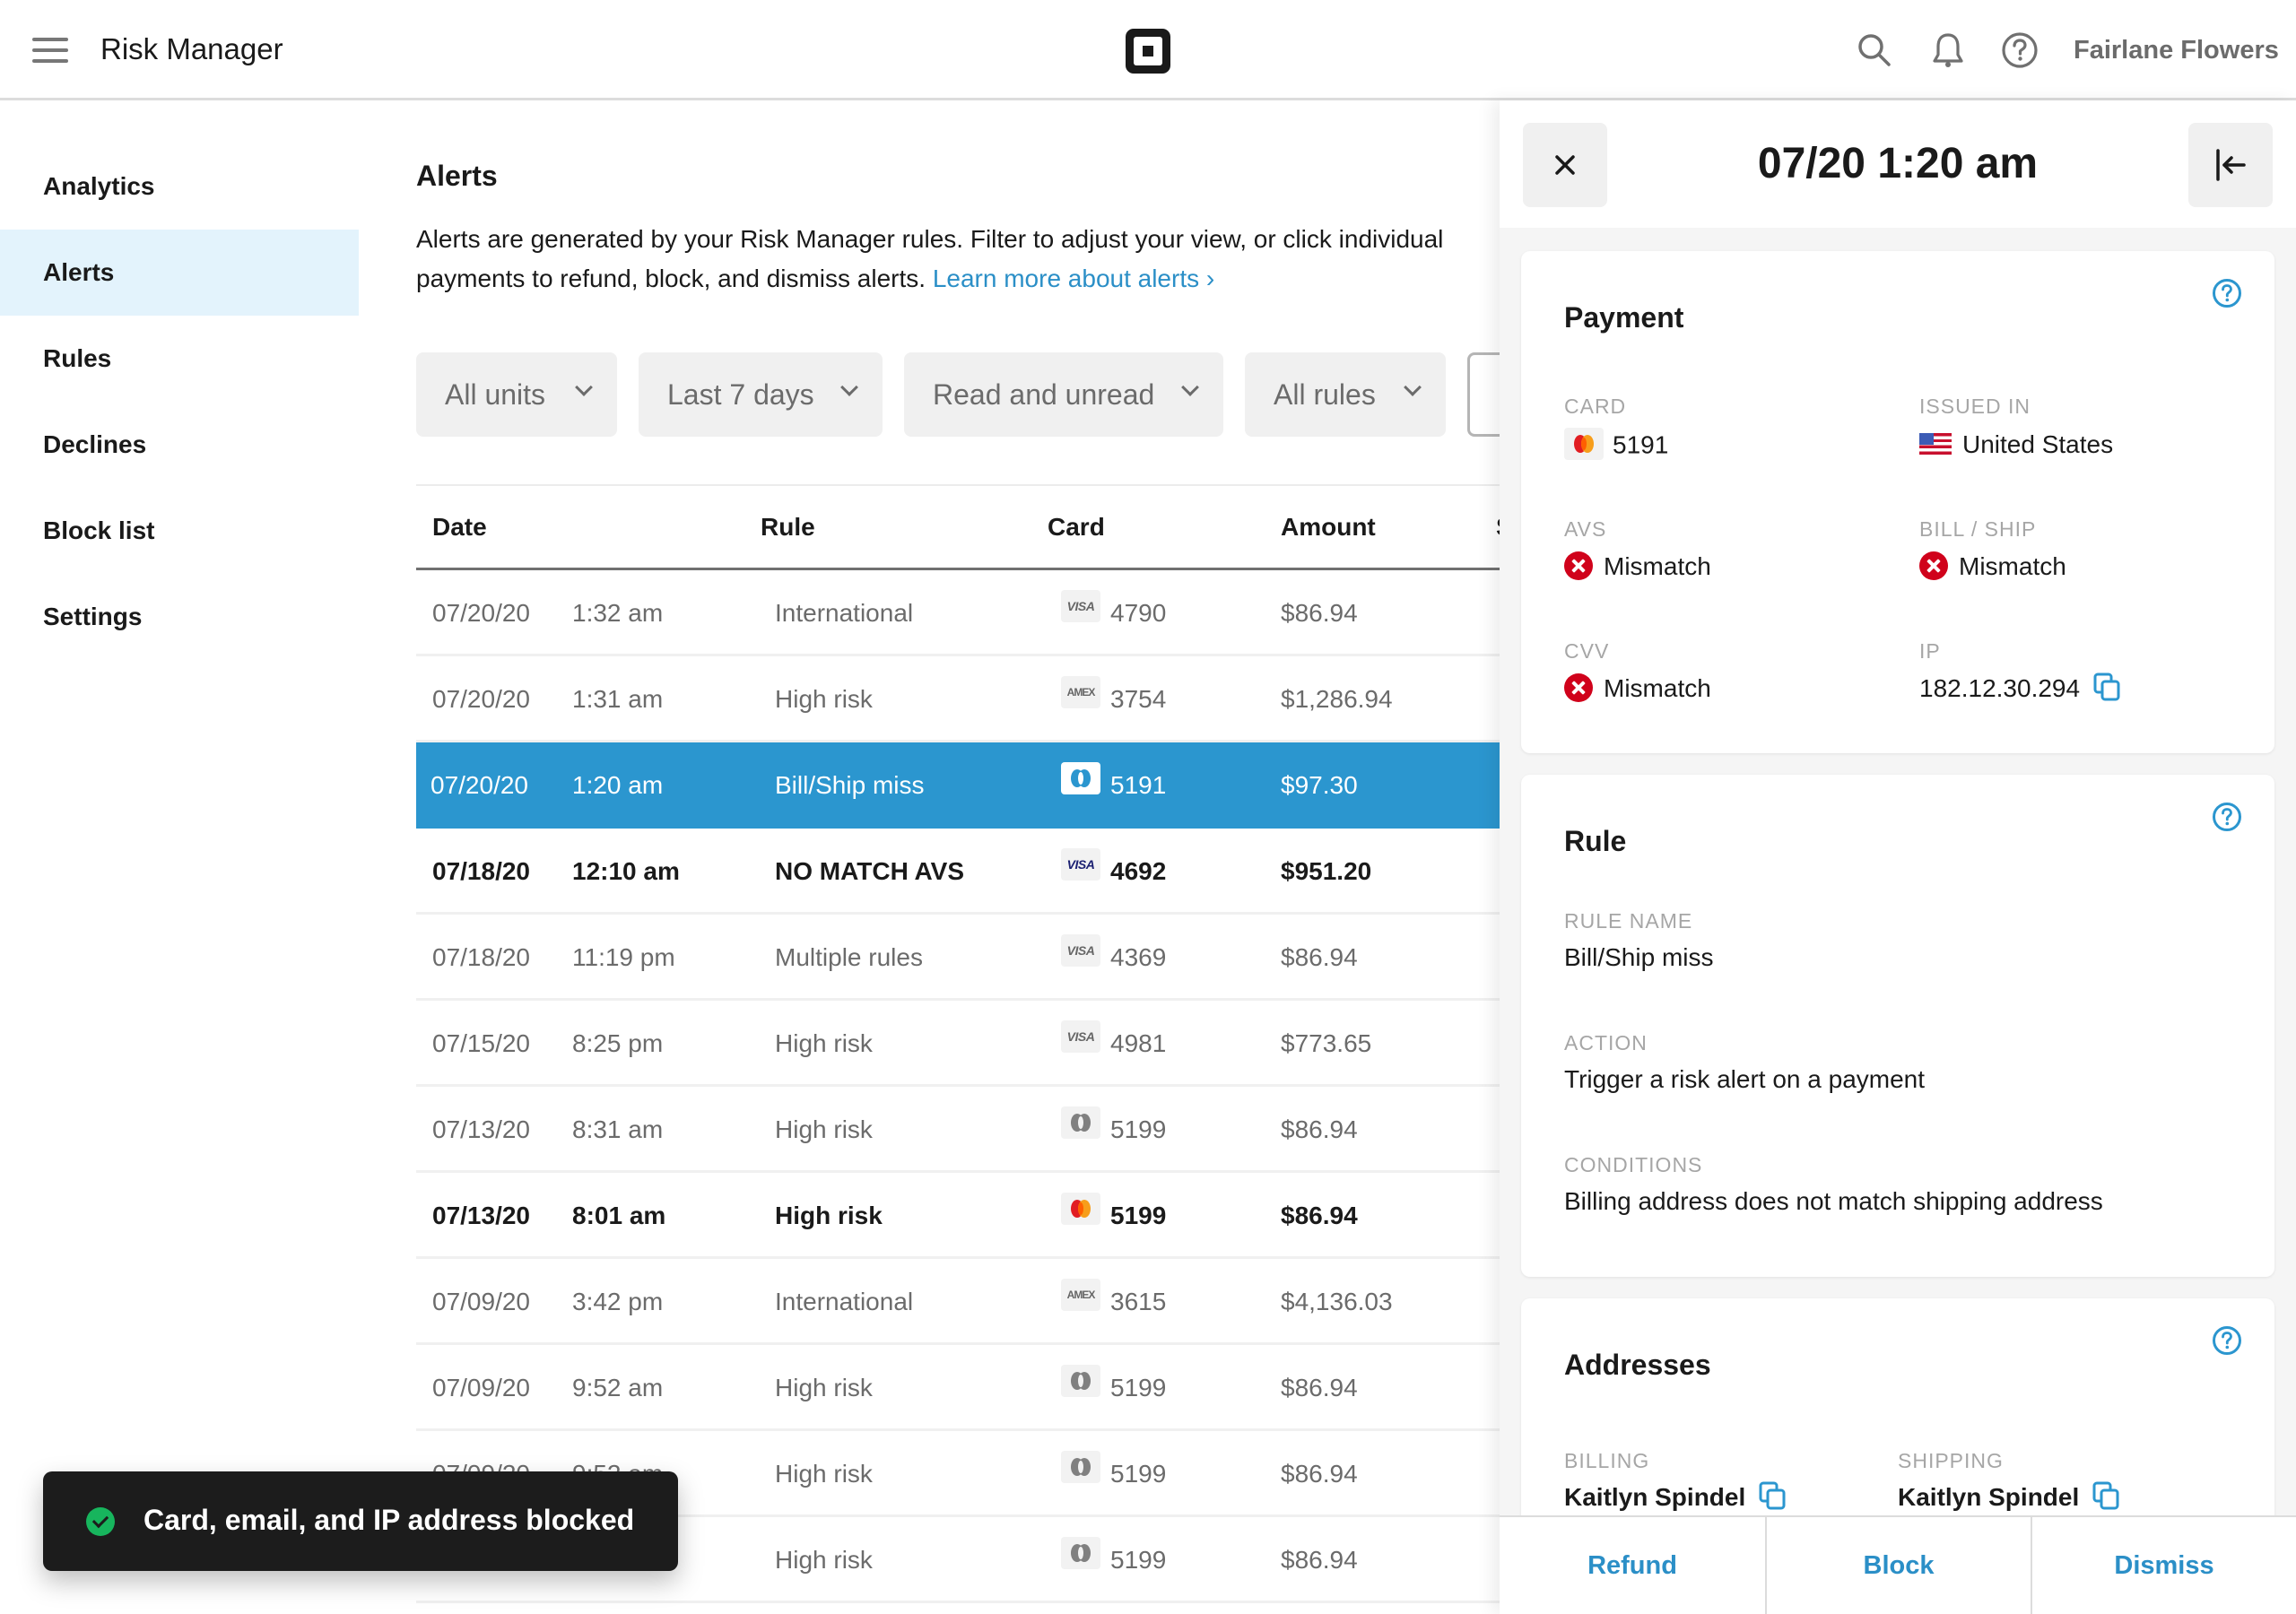 Image resolution: width=2296 pixels, height=1614 pixels. I want to click on column-header-card: Card, so click(1076, 527).